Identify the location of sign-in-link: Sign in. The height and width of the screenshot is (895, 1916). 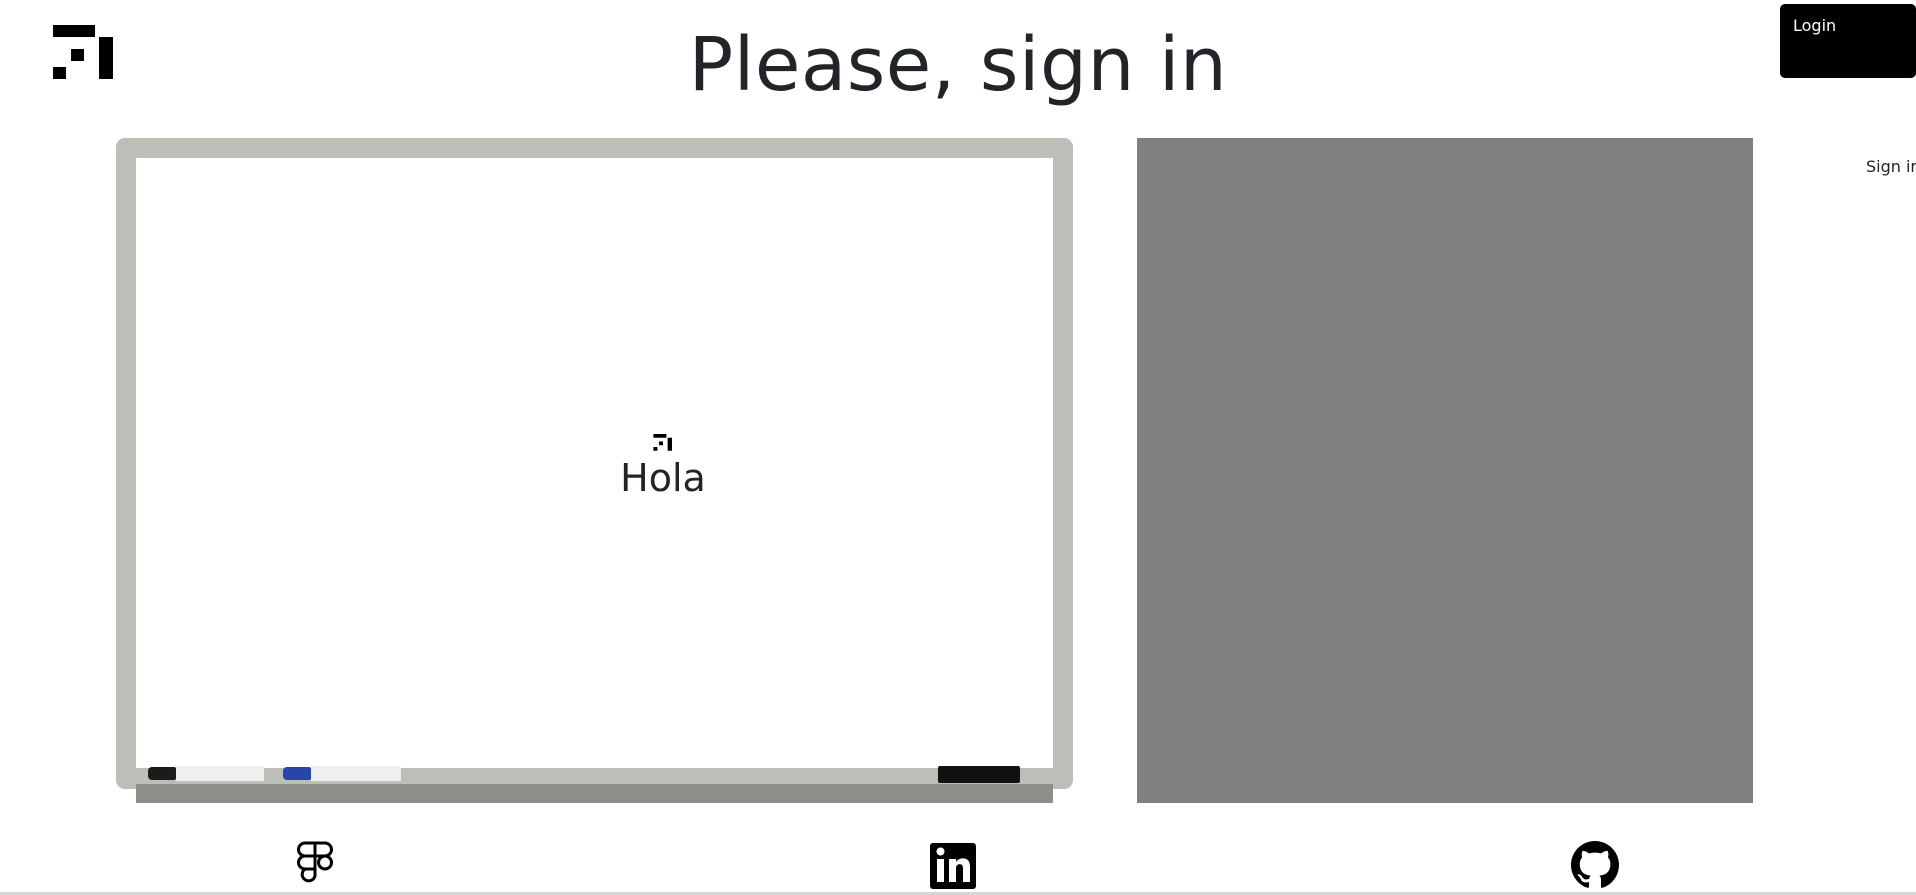
(1891, 166).